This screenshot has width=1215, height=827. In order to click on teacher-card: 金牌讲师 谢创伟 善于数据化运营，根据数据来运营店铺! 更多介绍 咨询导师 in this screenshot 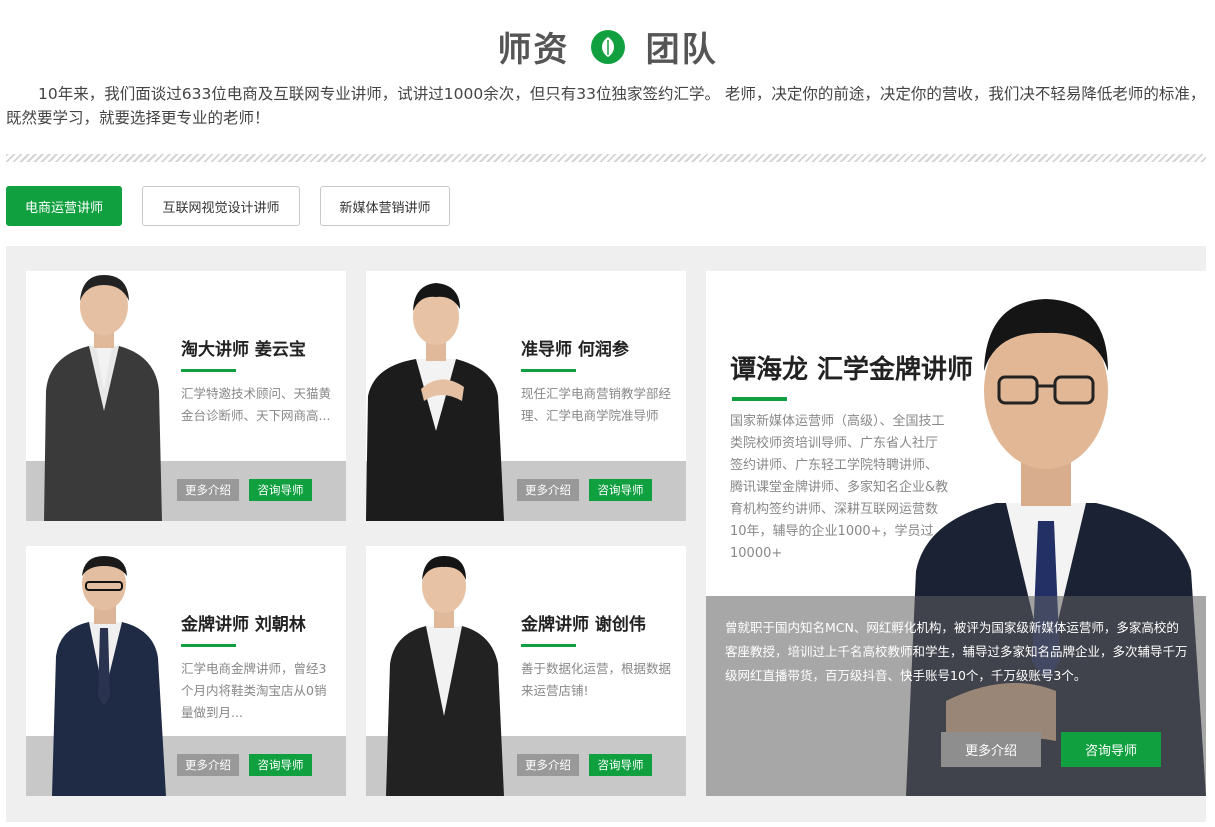, I will do `click(526, 671)`.